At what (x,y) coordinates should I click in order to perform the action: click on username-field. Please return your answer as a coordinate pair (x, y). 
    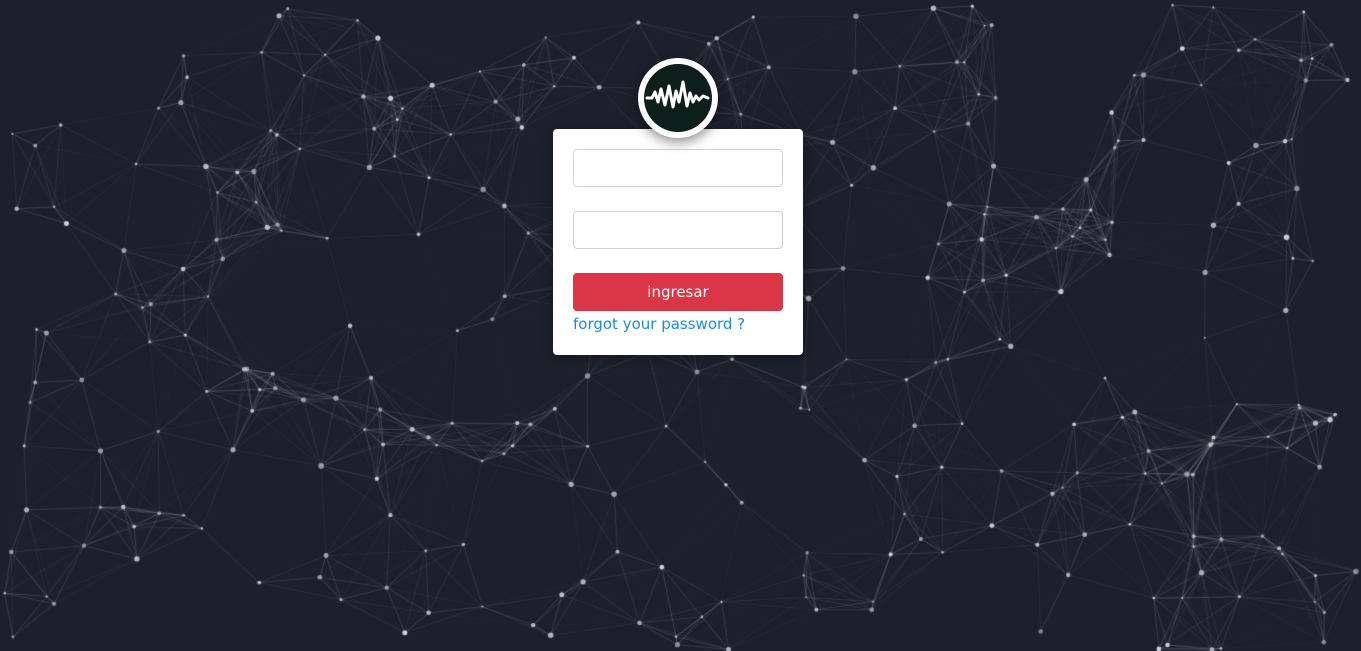
    Looking at the image, I should click on (678, 168).